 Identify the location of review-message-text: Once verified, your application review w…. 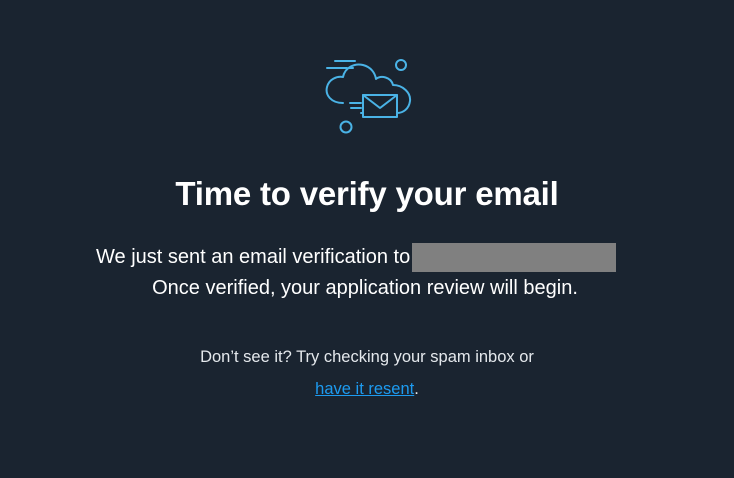
(365, 288).